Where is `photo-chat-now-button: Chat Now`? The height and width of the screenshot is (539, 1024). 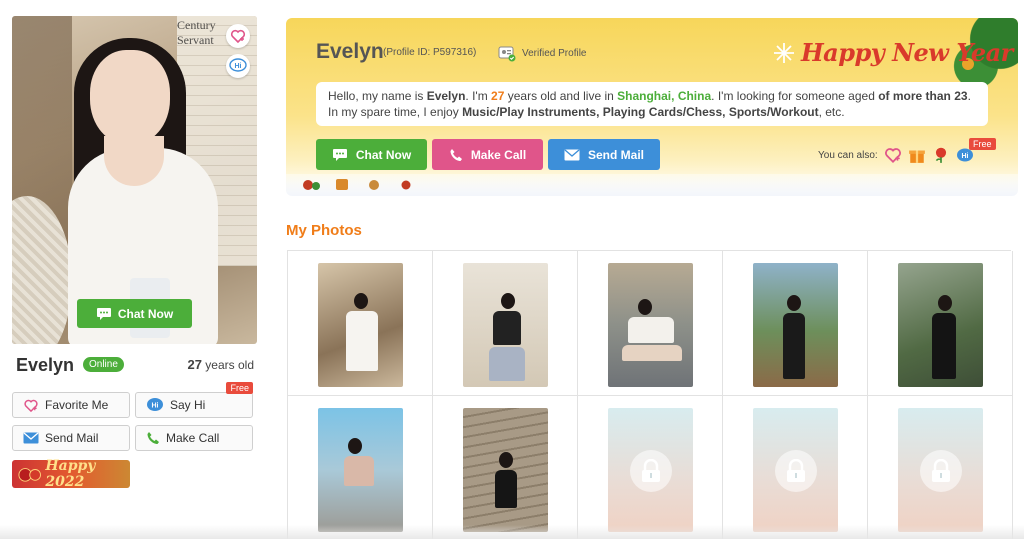 photo-chat-now-button: Chat Now is located at coordinates (134, 313).